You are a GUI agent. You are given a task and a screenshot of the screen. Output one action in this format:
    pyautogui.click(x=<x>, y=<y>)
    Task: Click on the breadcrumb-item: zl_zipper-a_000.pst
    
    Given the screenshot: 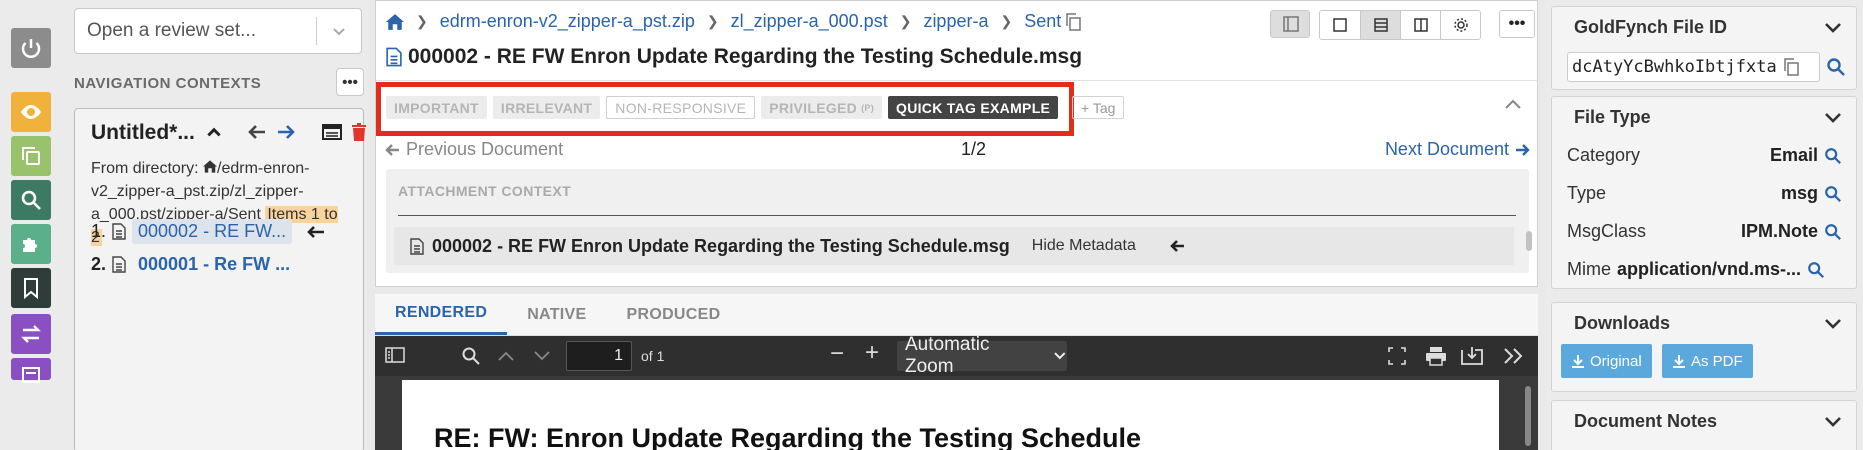 What is the action you would take?
    pyautogui.click(x=809, y=21)
    